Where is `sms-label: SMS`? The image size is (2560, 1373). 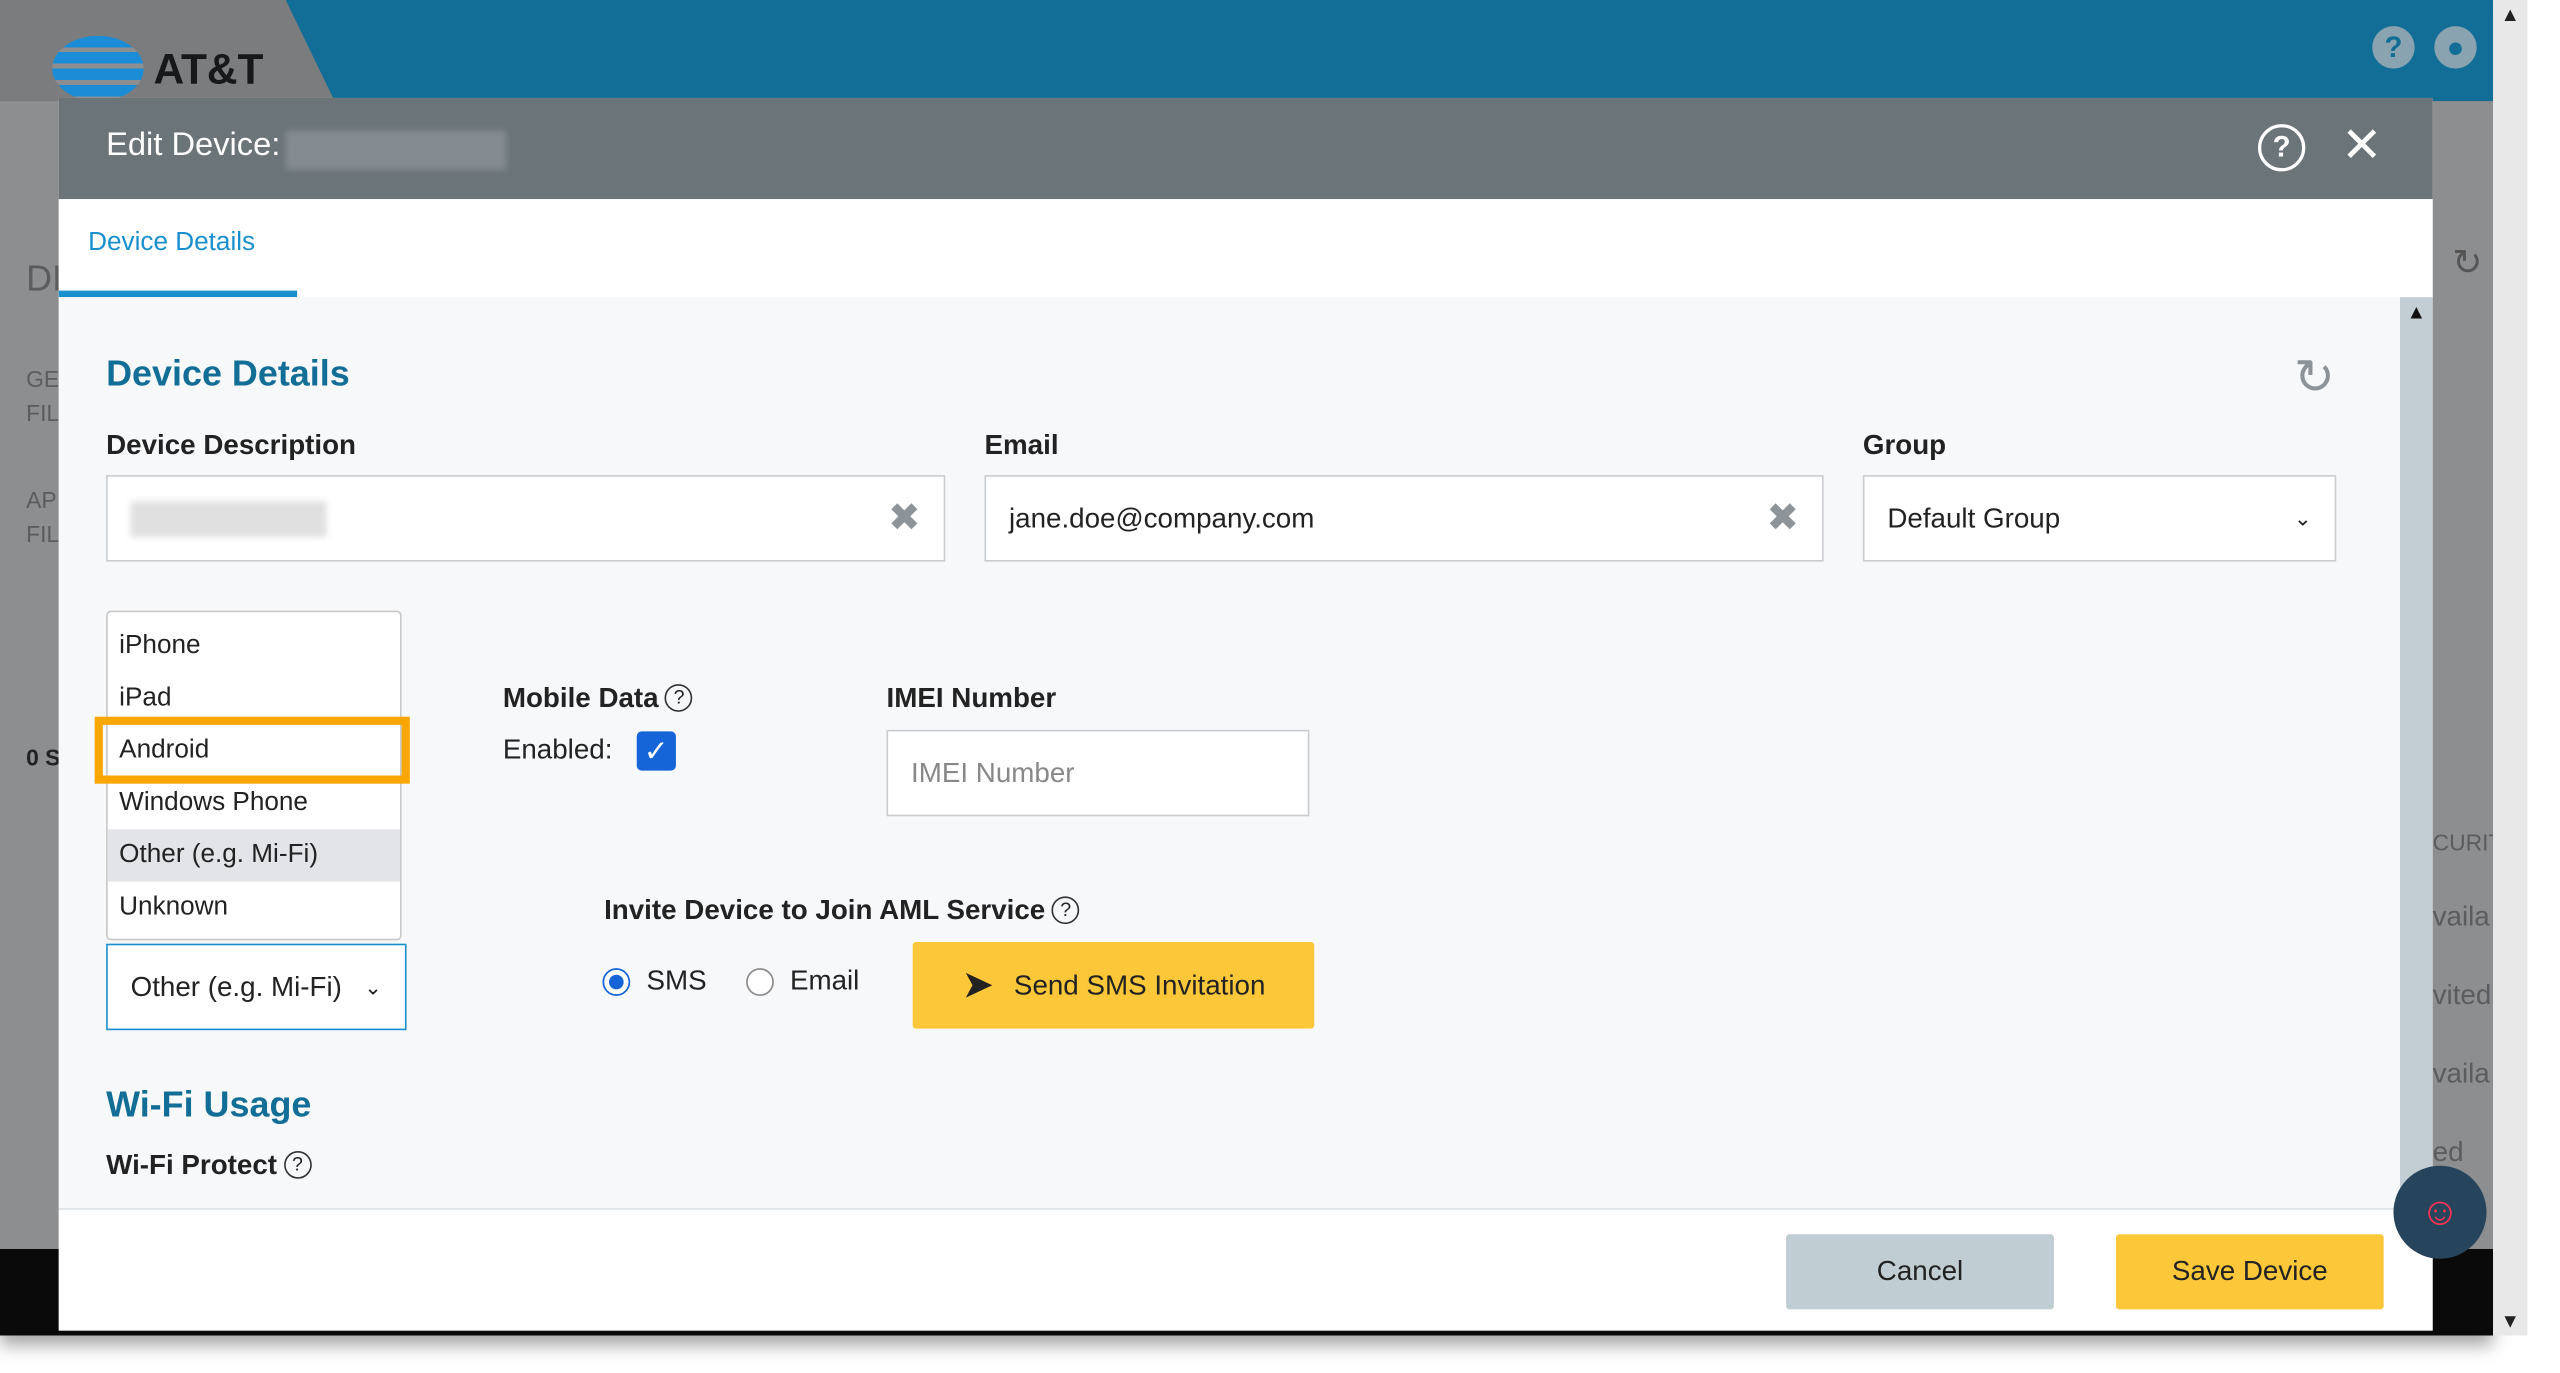 sms-label: SMS is located at coordinates (676, 980).